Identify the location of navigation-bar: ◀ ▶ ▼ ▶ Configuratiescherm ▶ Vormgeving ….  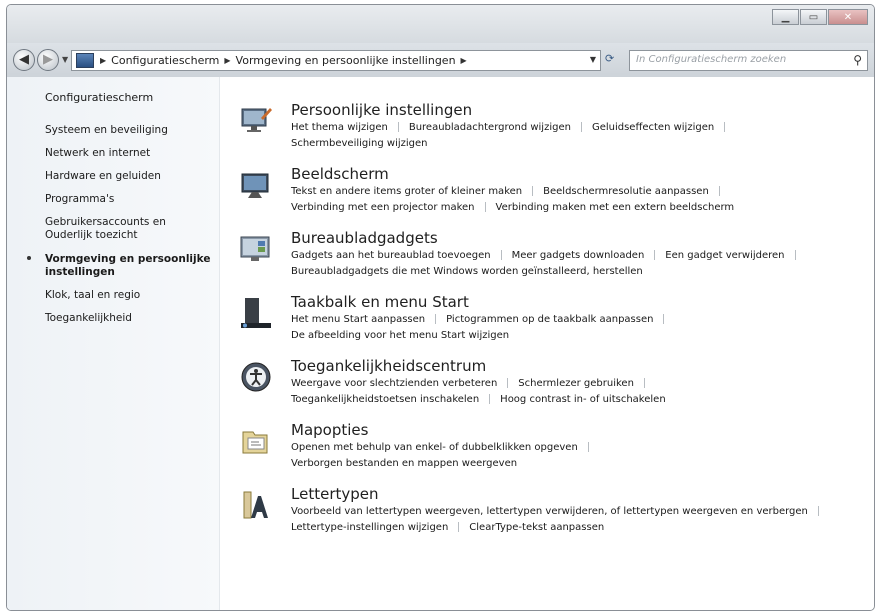
(440, 60).